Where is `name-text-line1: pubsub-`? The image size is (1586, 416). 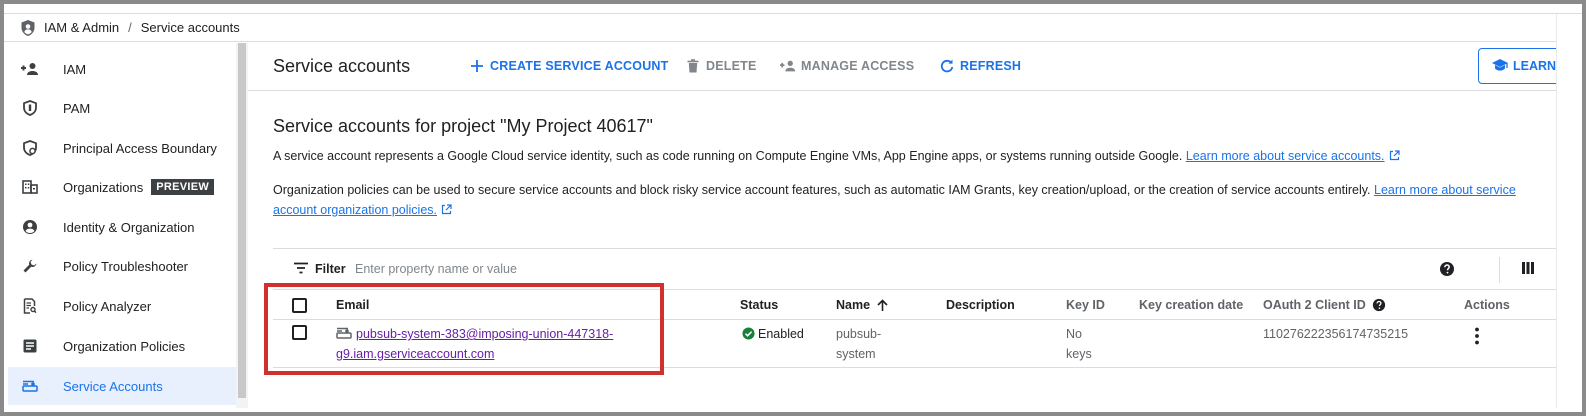 name-text-line1: pubsub- is located at coordinates (859, 334).